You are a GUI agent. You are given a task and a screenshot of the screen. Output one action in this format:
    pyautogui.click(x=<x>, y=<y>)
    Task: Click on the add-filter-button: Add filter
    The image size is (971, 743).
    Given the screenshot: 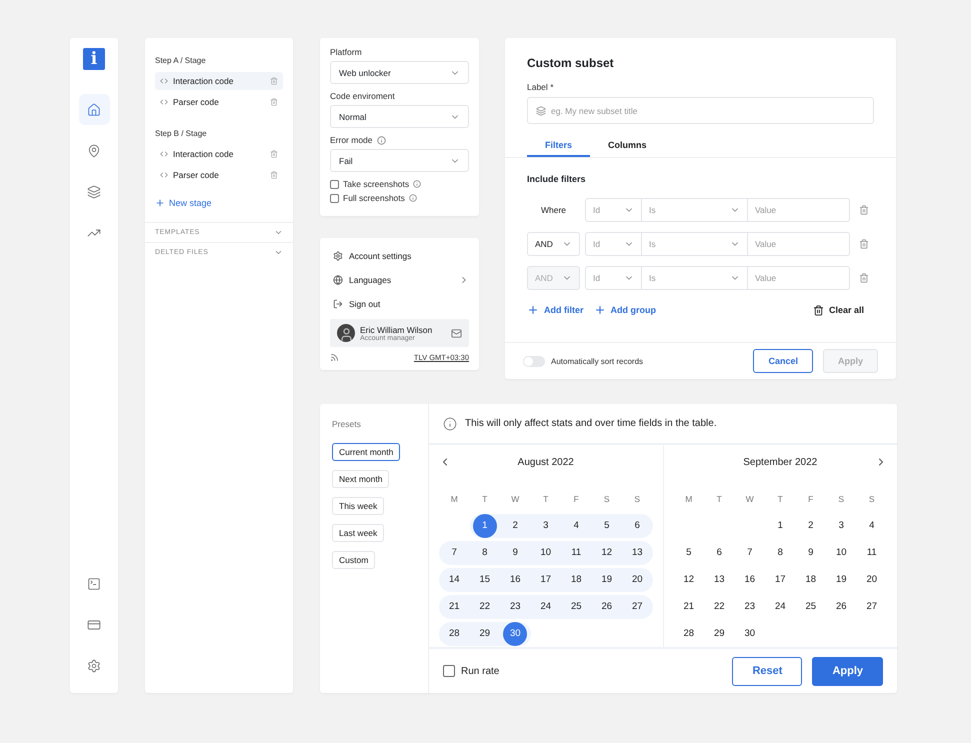 What is the action you would take?
    pyautogui.click(x=555, y=310)
    